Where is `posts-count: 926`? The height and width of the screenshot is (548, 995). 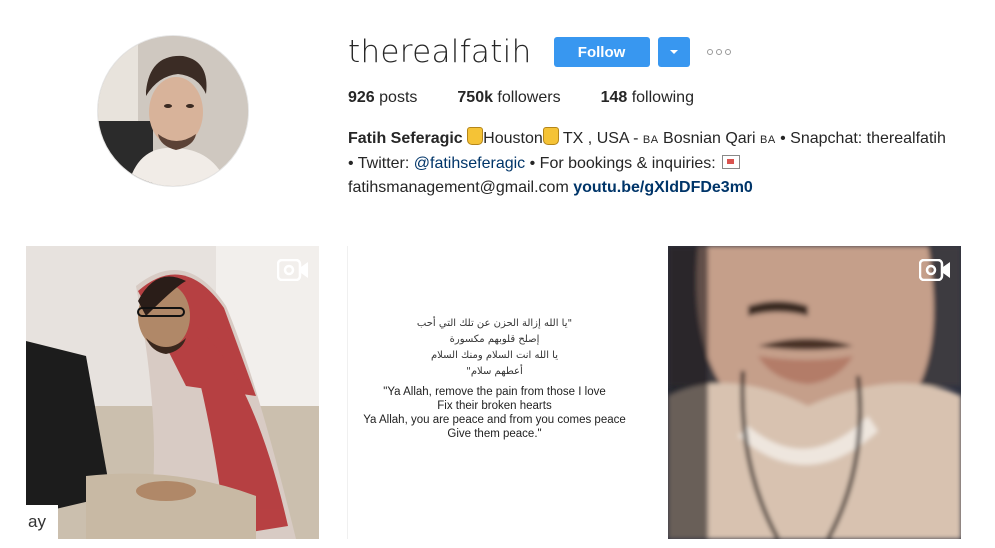 posts-count: 926 is located at coordinates (361, 97).